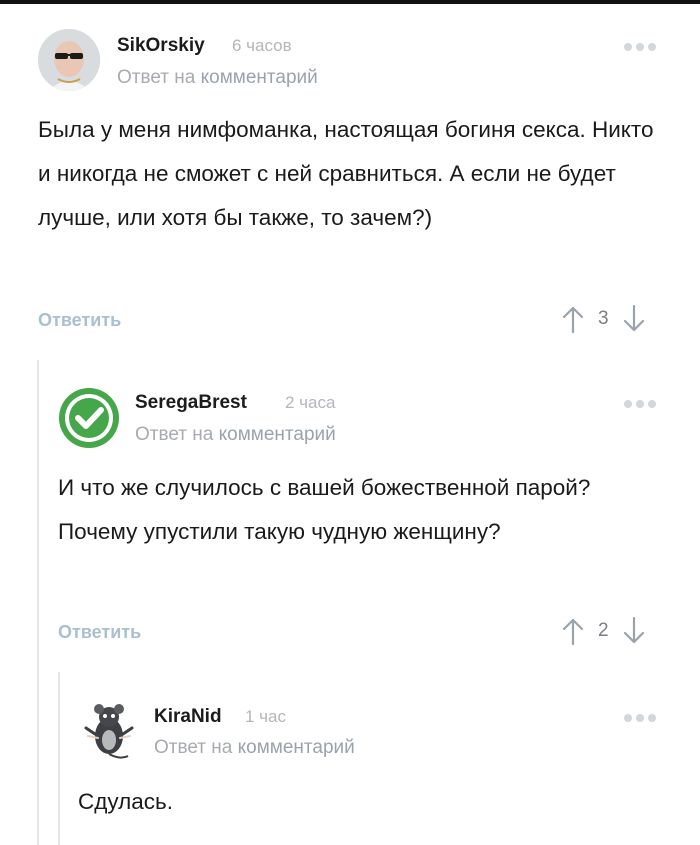  What do you see at coordinates (188, 717) in the screenshot?
I see `author-name: KiraNid` at bounding box center [188, 717].